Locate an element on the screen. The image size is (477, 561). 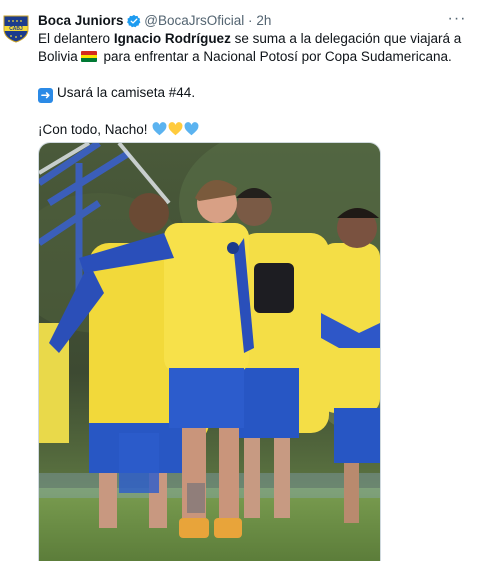
right-arrow-icon: ➜ is located at coordinates (45, 95).